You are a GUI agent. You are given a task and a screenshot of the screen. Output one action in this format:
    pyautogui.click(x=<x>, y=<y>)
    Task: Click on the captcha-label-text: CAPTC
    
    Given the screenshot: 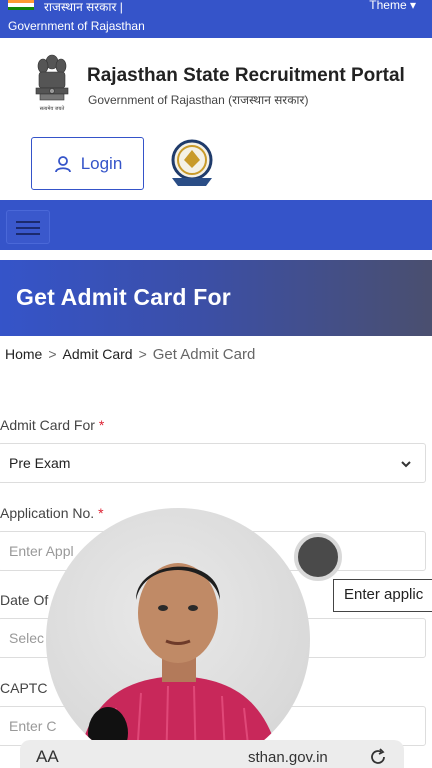 What is the action you would take?
    pyautogui.click(x=24, y=688)
    